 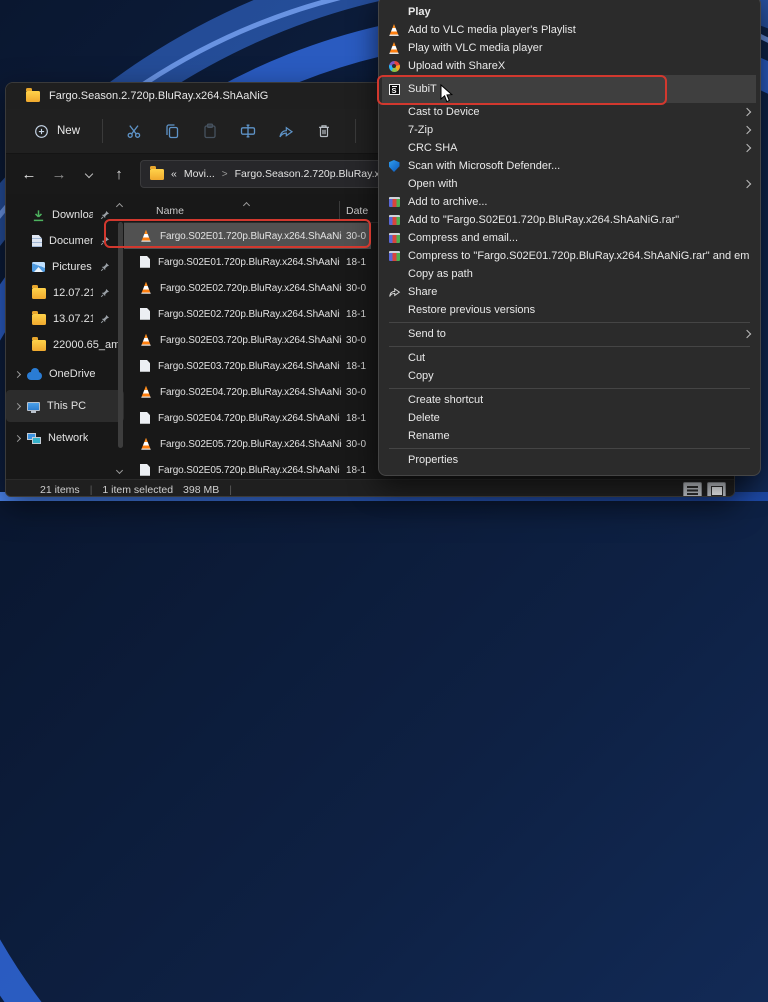 What do you see at coordinates (119, 174) in the screenshot?
I see `up-button: ↑` at bounding box center [119, 174].